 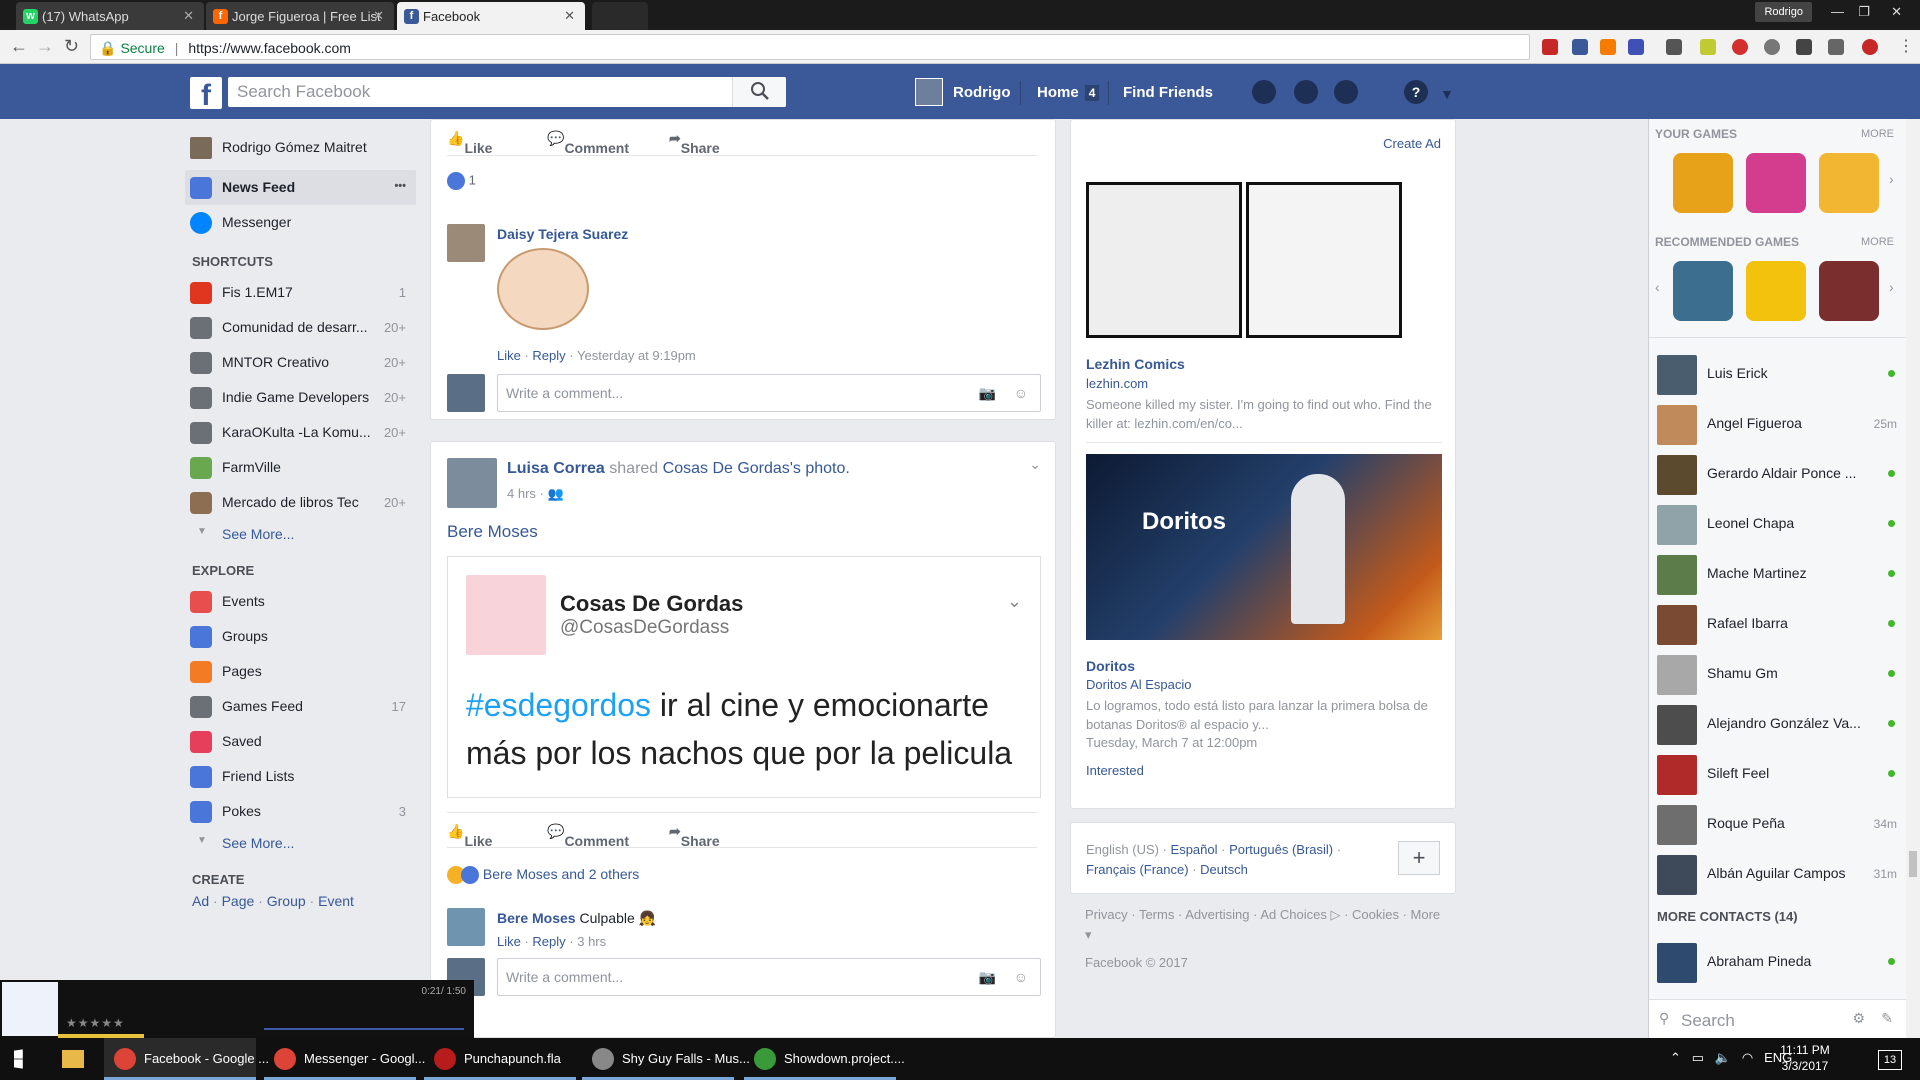 What do you see at coordinates (1375, 914) in the screenshot?
I see `footer-link: Cookies` at bounding box center [1375, 914].